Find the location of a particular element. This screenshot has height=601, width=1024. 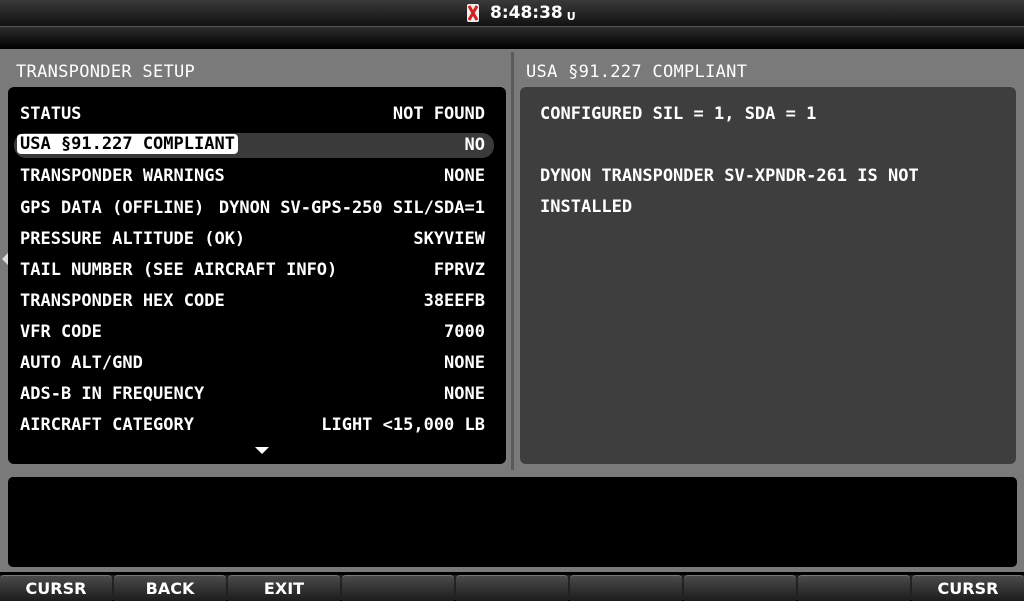

setting-value: NO is located at coordinates (474, 145).